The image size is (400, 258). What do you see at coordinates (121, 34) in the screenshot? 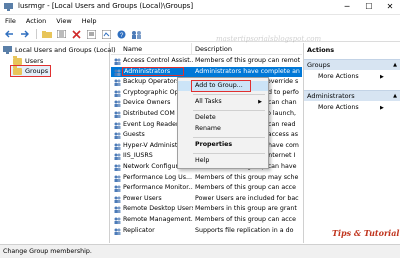
I see `help-icon: ?` at bounding box center [121, 34].